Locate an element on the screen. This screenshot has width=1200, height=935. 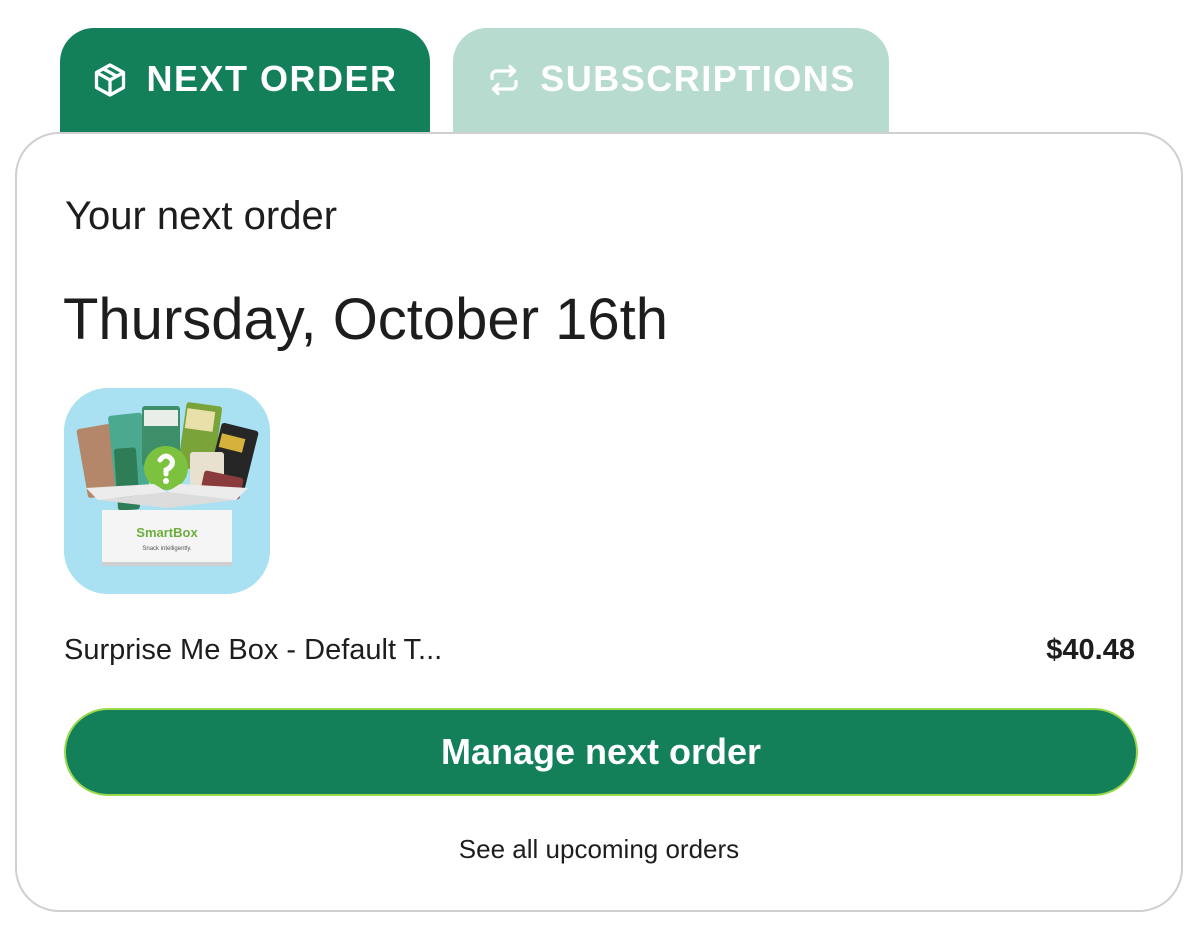
tab-subscriptions: SUBSCRIPTIONS is located at coordinates (671, 84).